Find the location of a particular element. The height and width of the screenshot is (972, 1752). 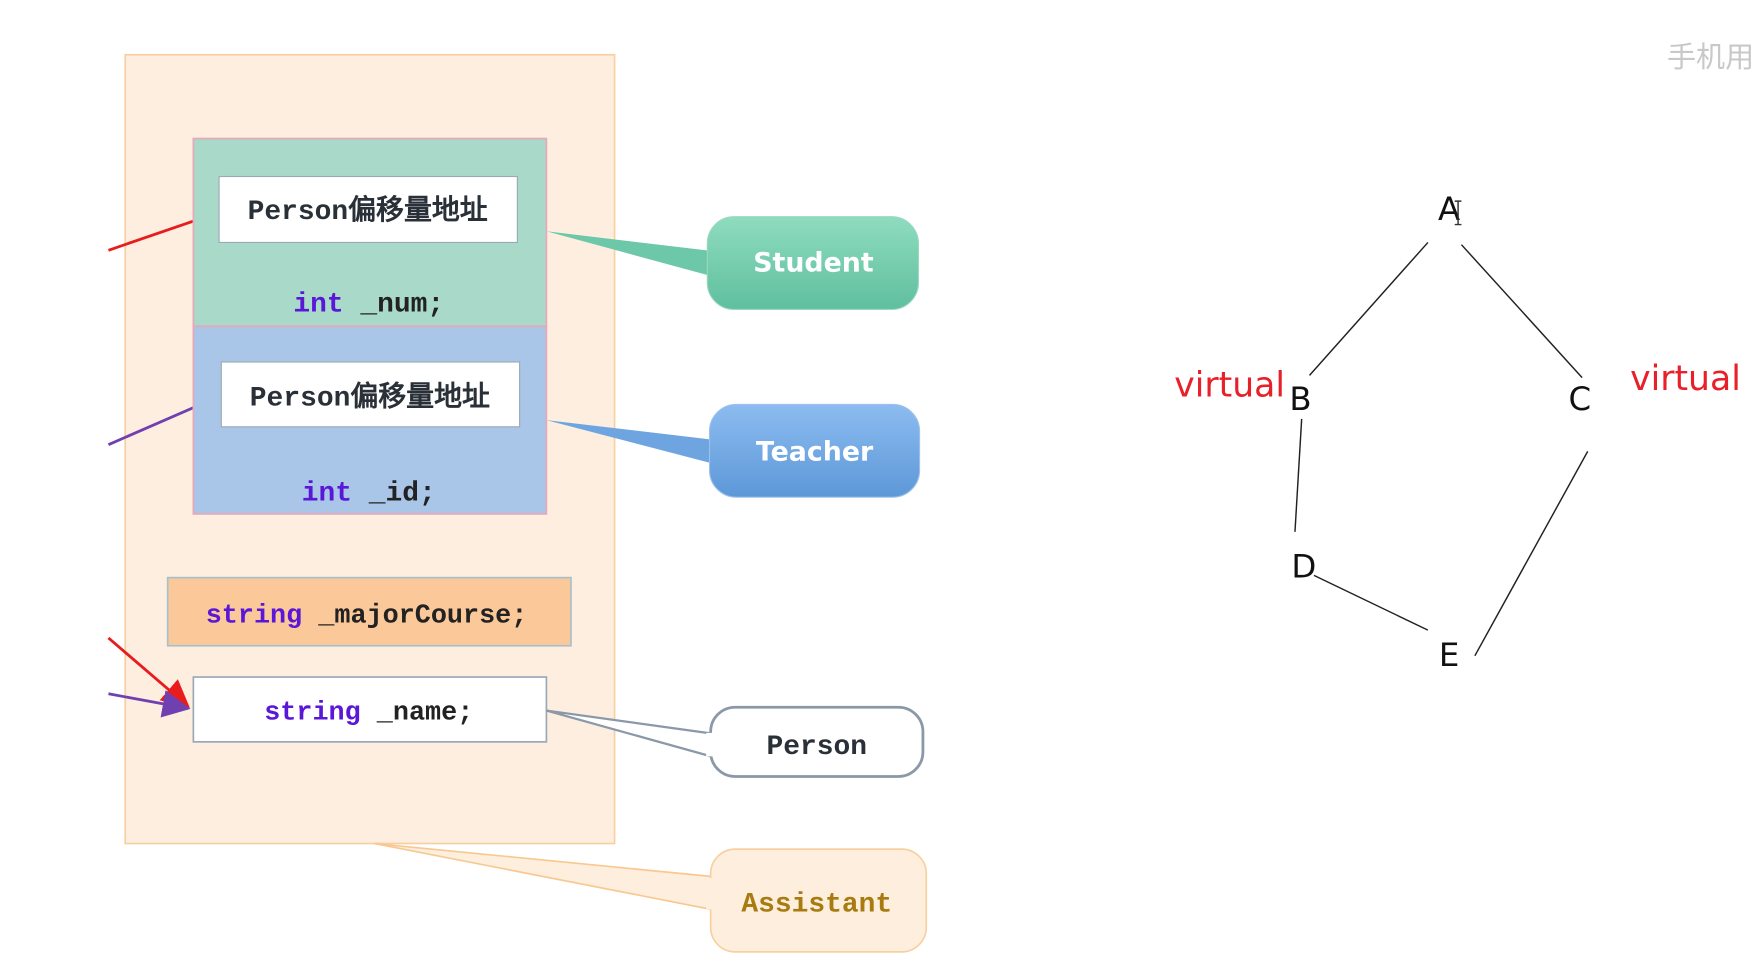

assistant-callout-label: Assistant is located at coordinates (816, 905).